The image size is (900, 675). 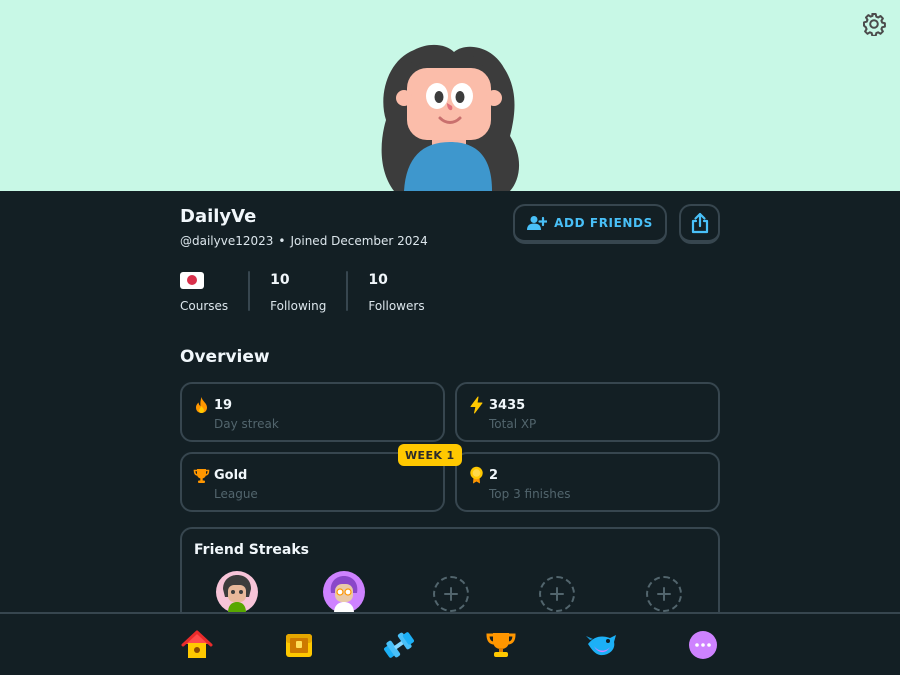 I want to click on top3-label: Top 3 finishes, so click(x=530, y=494).